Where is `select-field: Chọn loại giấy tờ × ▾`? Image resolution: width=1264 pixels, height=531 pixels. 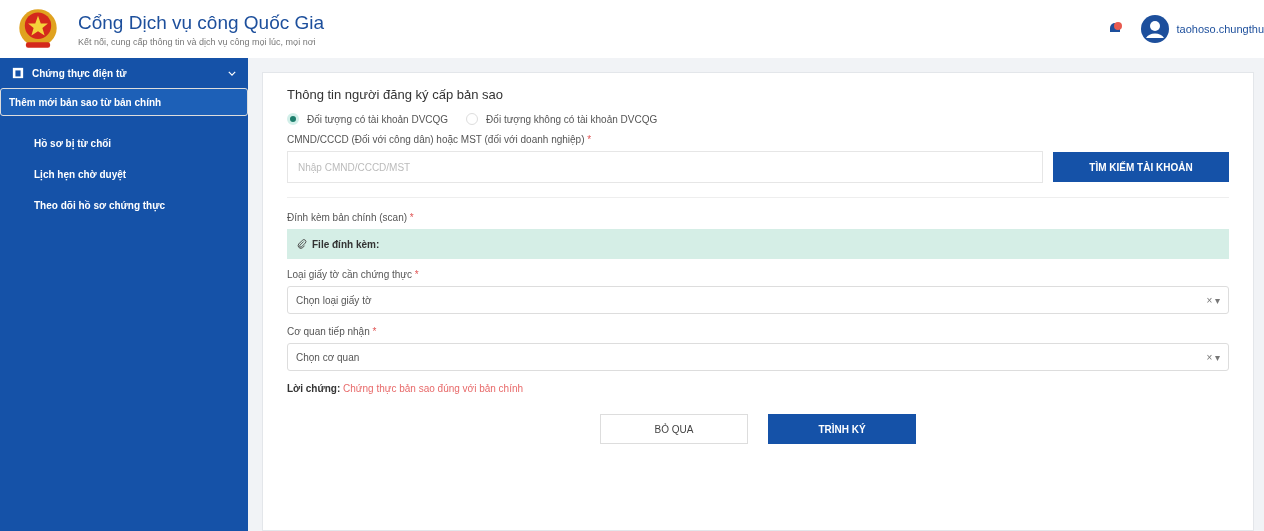
select-field: Chọn loại giấy tờ × ▾ is located at coordinates (758, 300).